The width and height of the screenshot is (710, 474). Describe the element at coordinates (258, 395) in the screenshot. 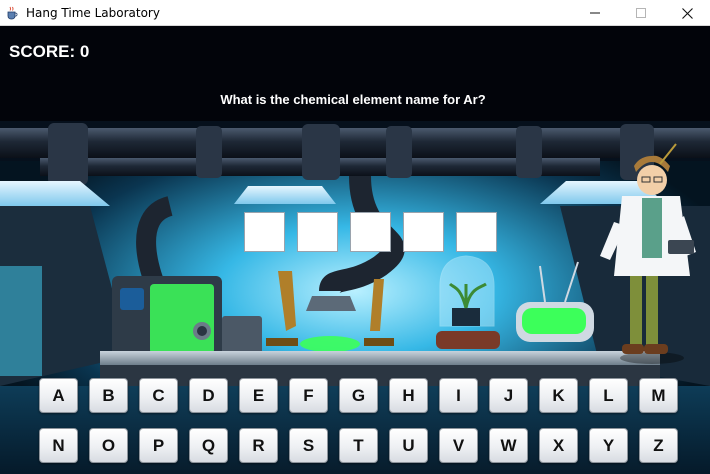

I see `letter-key-e: E` at that location.